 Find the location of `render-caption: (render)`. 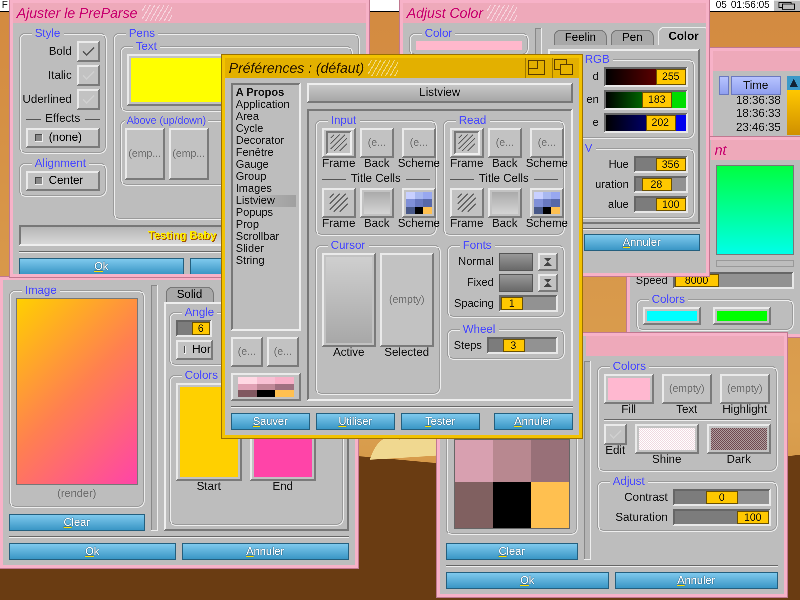

render-caption: (render) is located at coordinates (77, 494).